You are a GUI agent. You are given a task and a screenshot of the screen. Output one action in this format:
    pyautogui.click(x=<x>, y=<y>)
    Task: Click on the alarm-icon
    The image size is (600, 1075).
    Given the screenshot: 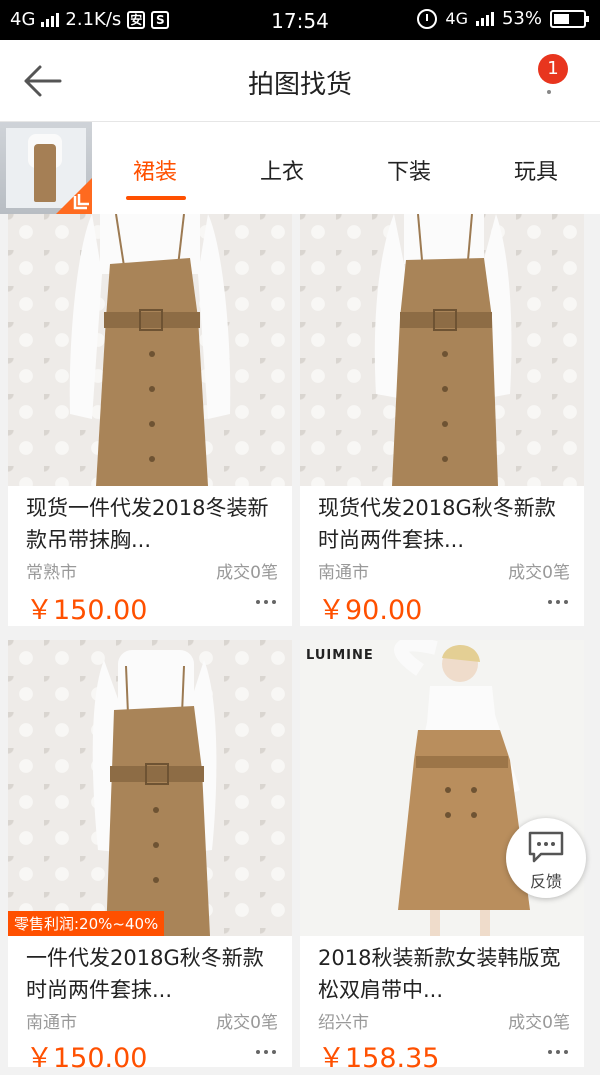 What is the action you would take?
    pyautogui.click(x=427, y=18)
    